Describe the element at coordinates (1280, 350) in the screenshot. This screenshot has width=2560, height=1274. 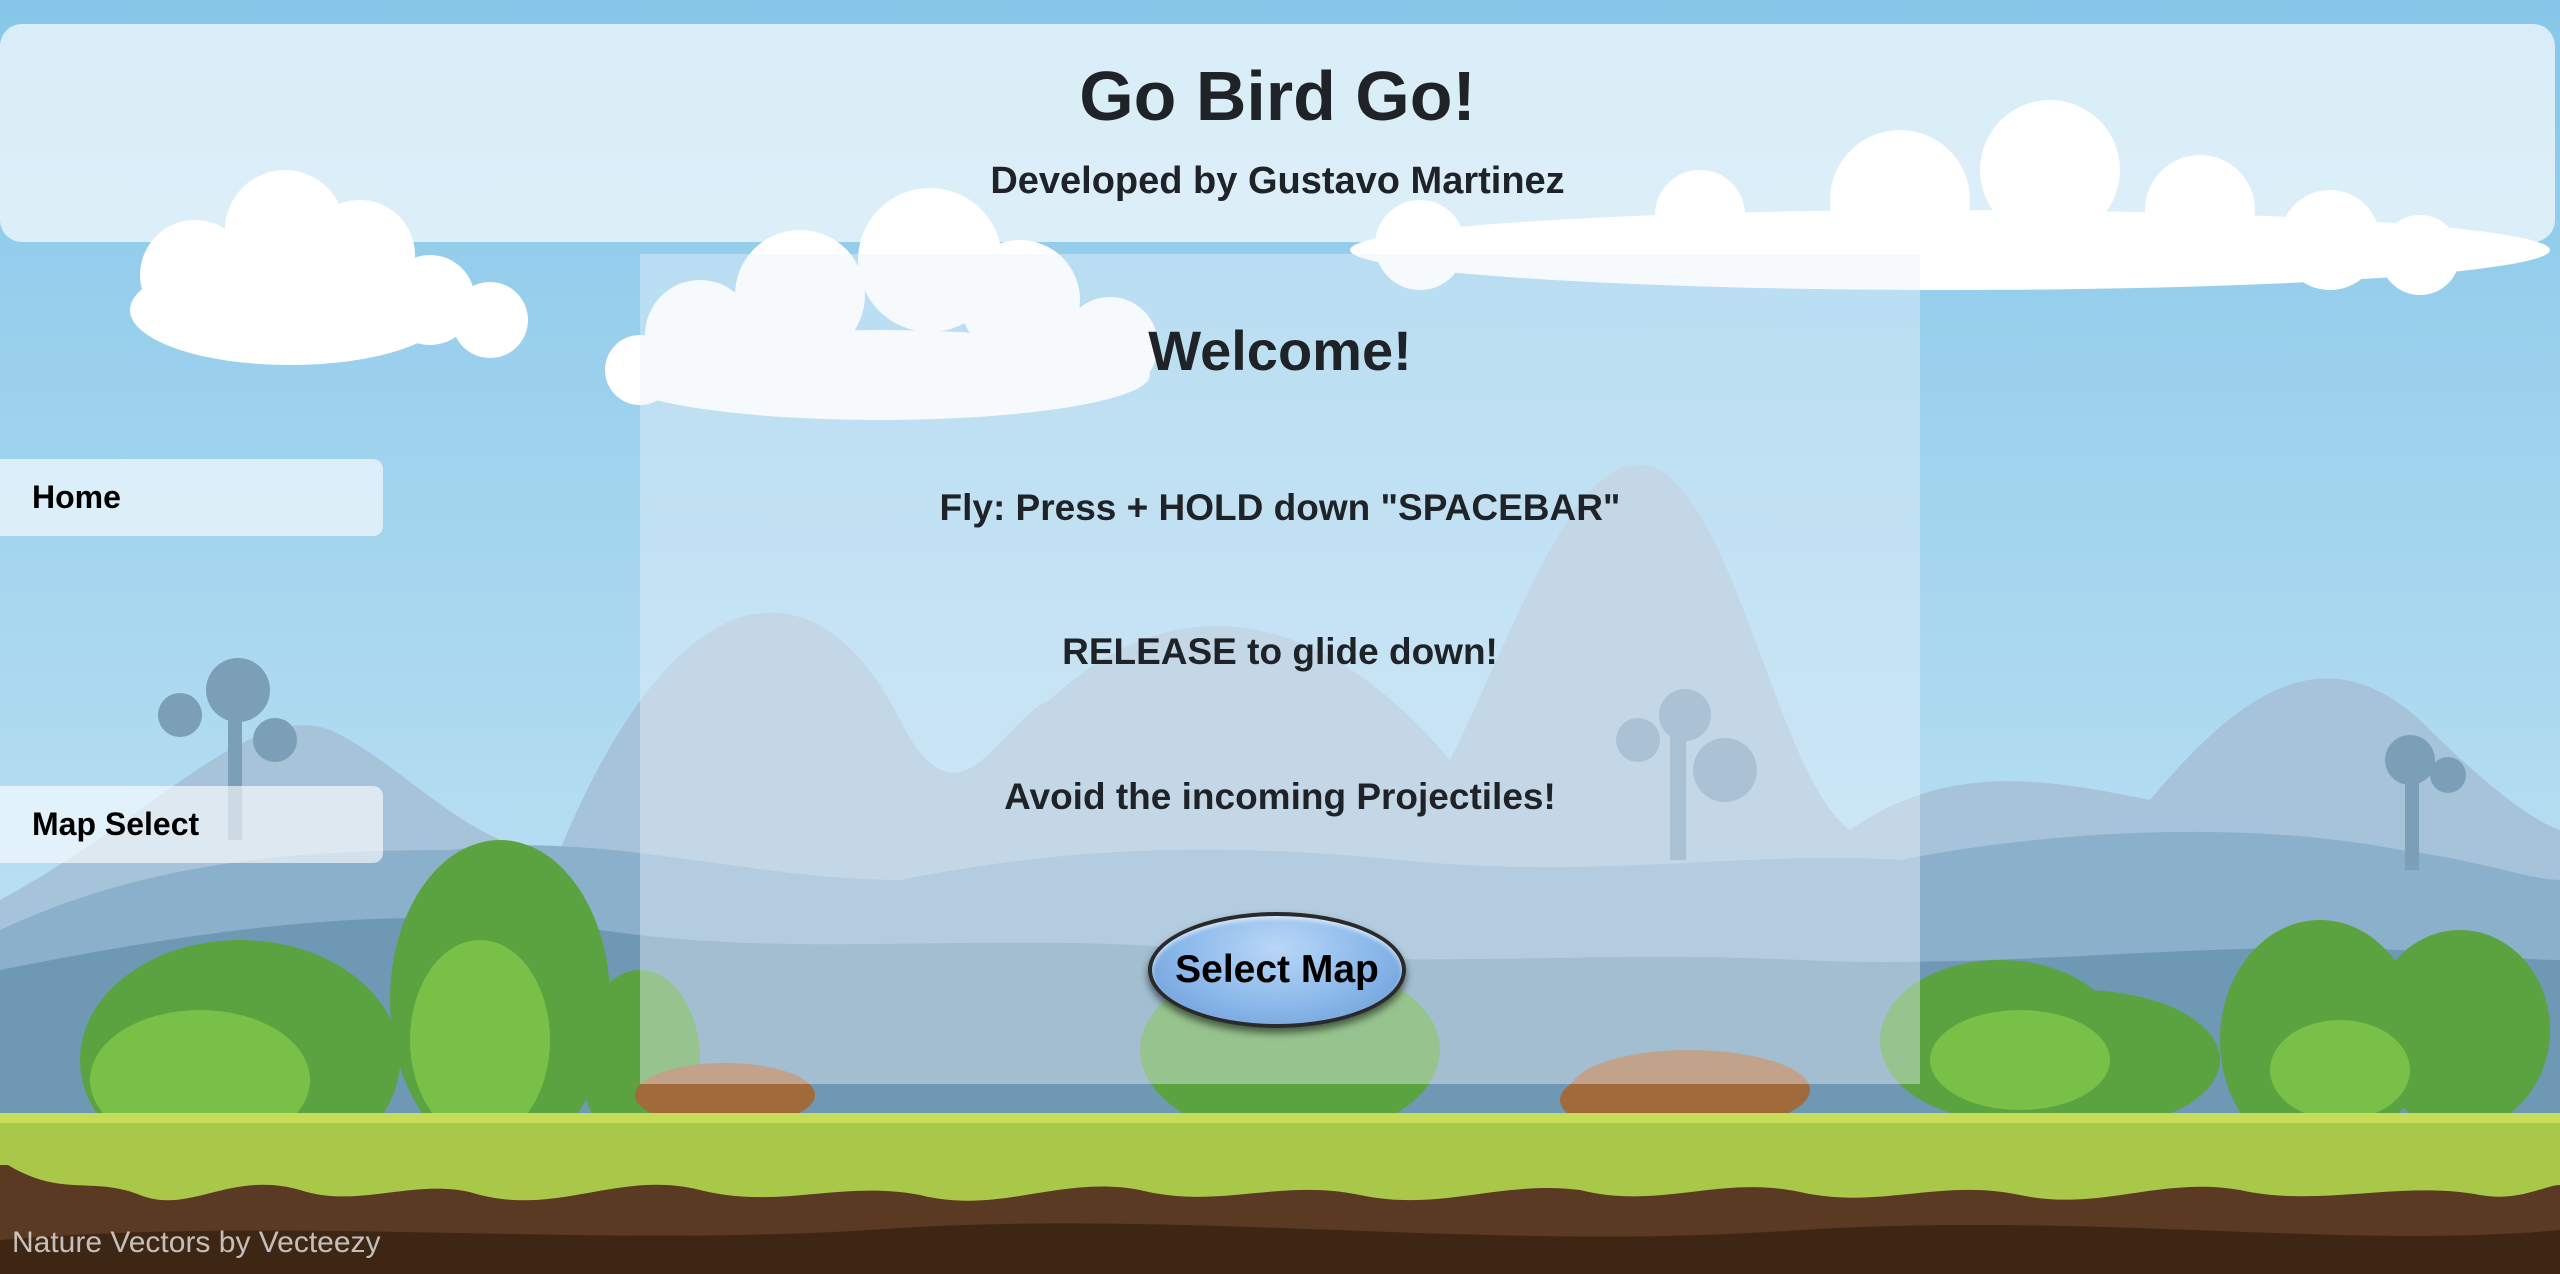
I see `welcome-heading: Welcome!` at that location.